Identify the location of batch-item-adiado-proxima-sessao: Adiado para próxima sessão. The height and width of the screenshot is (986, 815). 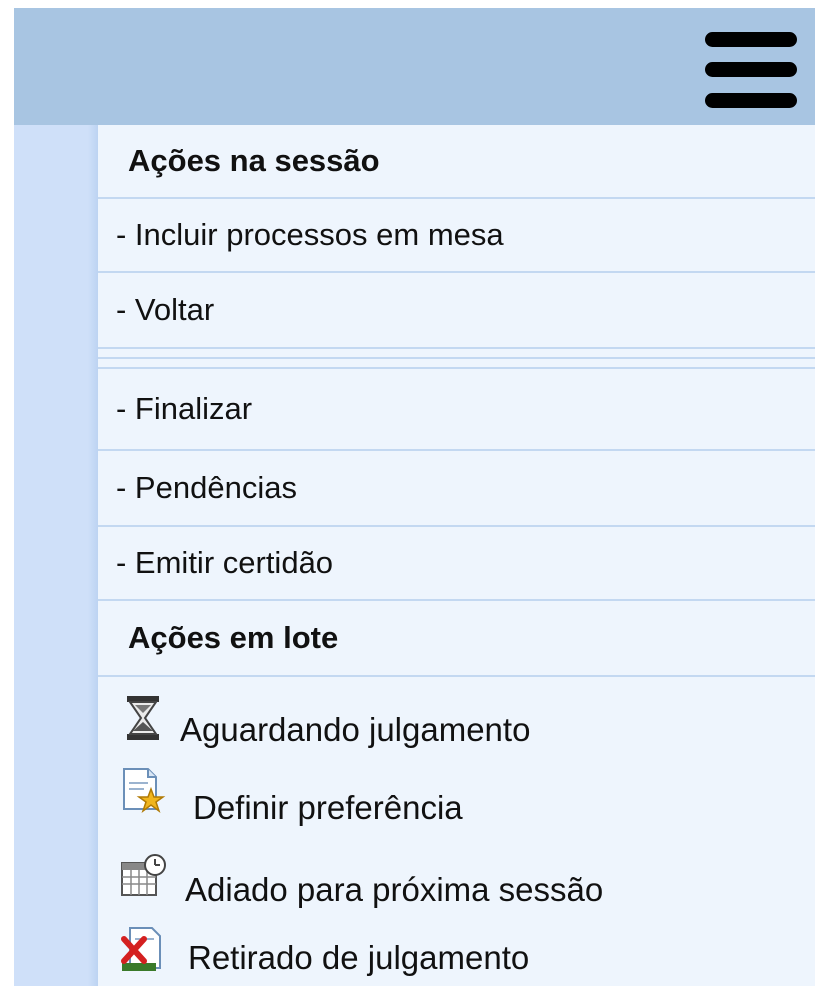
(456, 885).